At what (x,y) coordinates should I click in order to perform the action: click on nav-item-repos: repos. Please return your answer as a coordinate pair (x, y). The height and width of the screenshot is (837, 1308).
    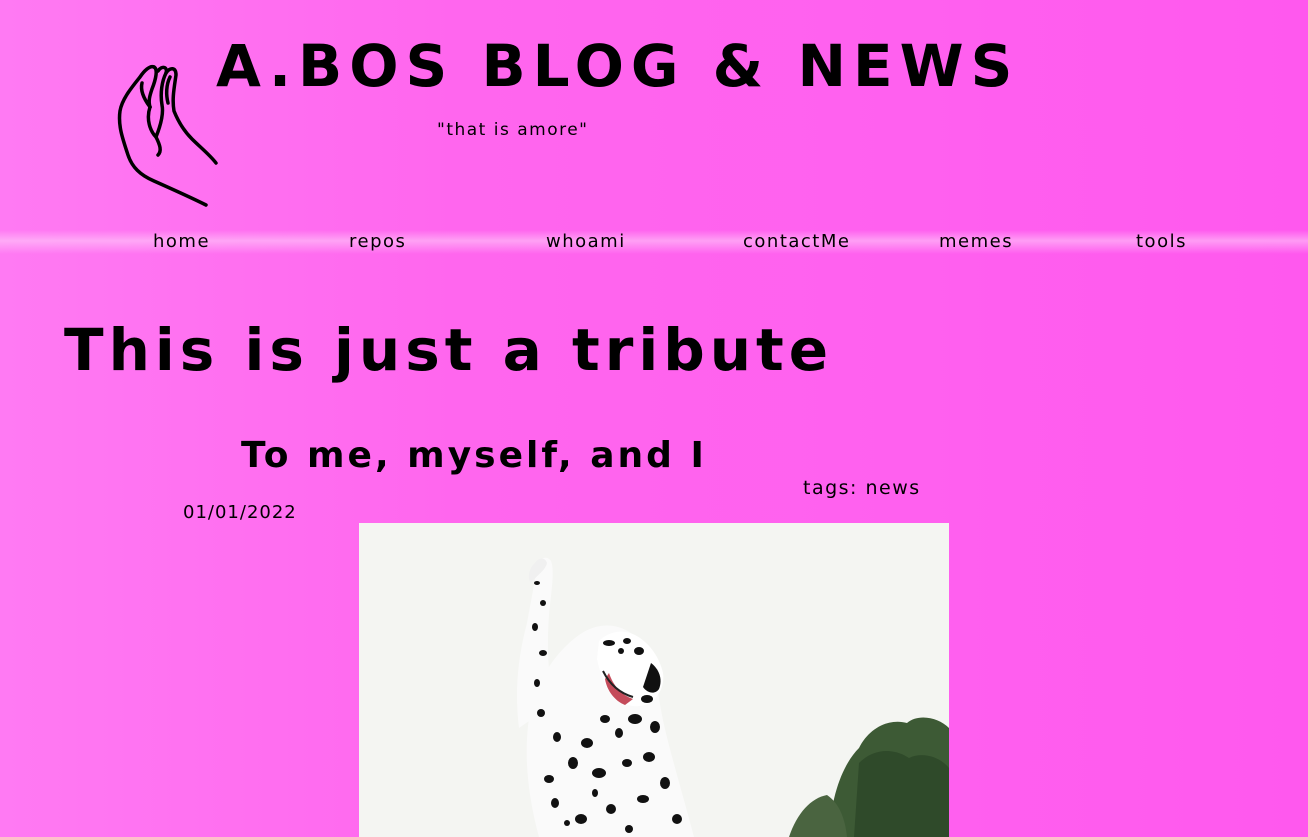
    Looking at the image, I should click on (377, 242).